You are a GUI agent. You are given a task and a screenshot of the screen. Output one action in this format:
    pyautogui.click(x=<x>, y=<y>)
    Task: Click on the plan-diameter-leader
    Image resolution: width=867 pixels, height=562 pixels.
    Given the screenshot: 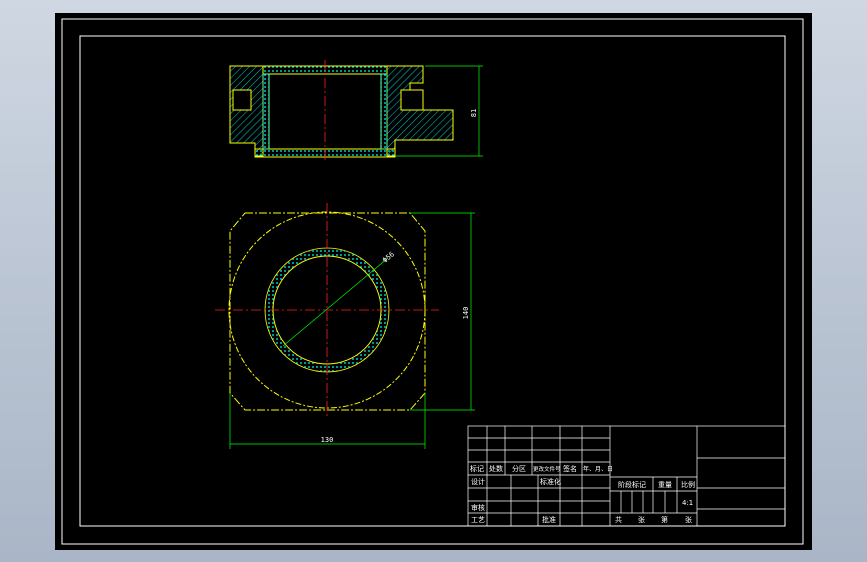 What is the action you would take?
    pyautogui.click(x=335, y=302)
    